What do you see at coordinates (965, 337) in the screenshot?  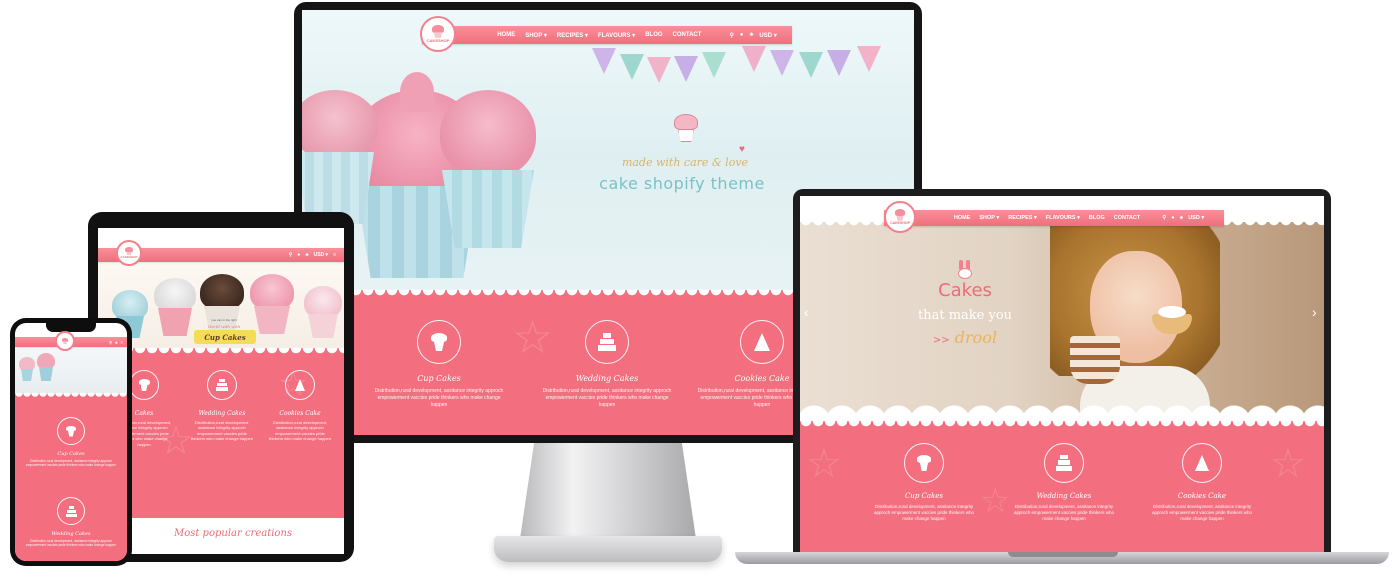 I see `laptop-hero-line3: >> drool` at bounding box center [965, 337].